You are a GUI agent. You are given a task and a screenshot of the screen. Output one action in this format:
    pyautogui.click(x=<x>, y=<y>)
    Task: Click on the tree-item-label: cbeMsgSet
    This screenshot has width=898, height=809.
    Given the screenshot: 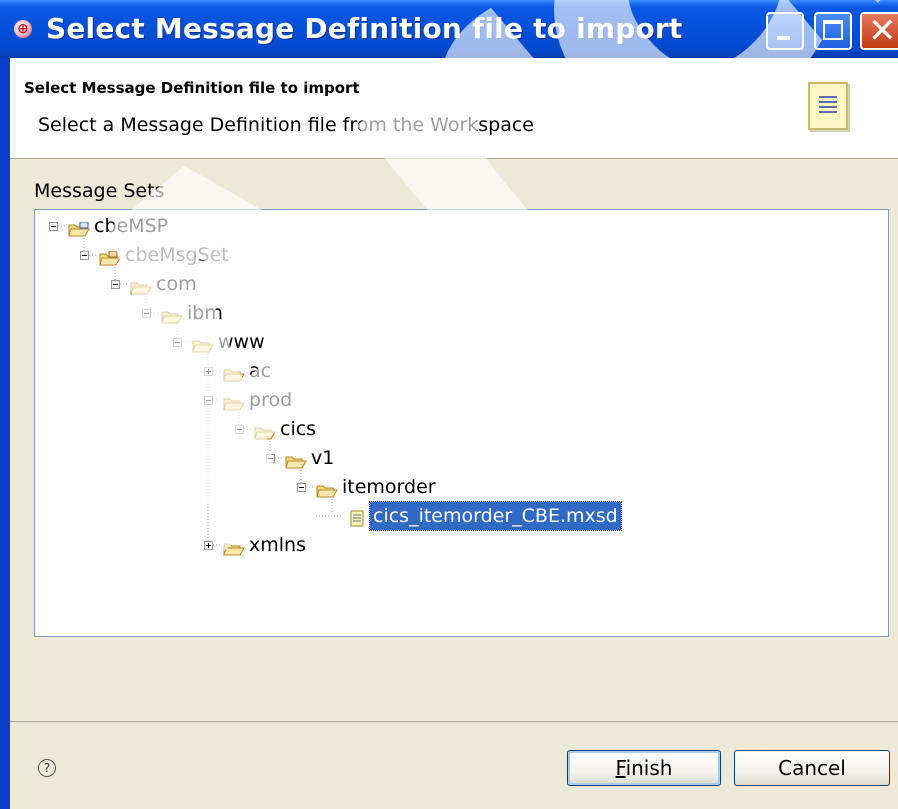 What is the action you would take?
    pyautogui.click(x=177, y=255)
    